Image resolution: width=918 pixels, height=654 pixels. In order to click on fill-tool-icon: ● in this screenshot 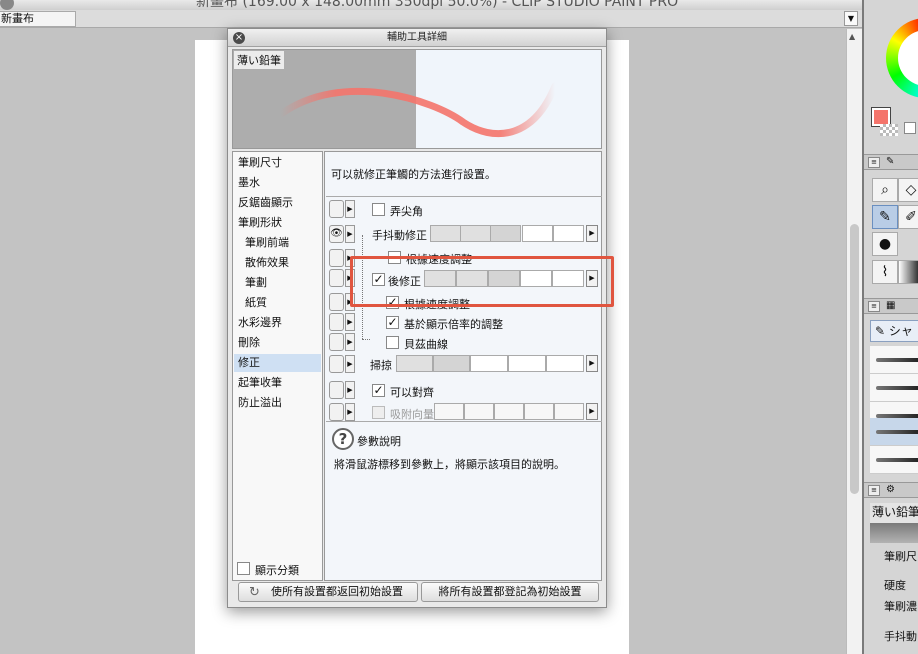, I will do `click(885, 244)`.